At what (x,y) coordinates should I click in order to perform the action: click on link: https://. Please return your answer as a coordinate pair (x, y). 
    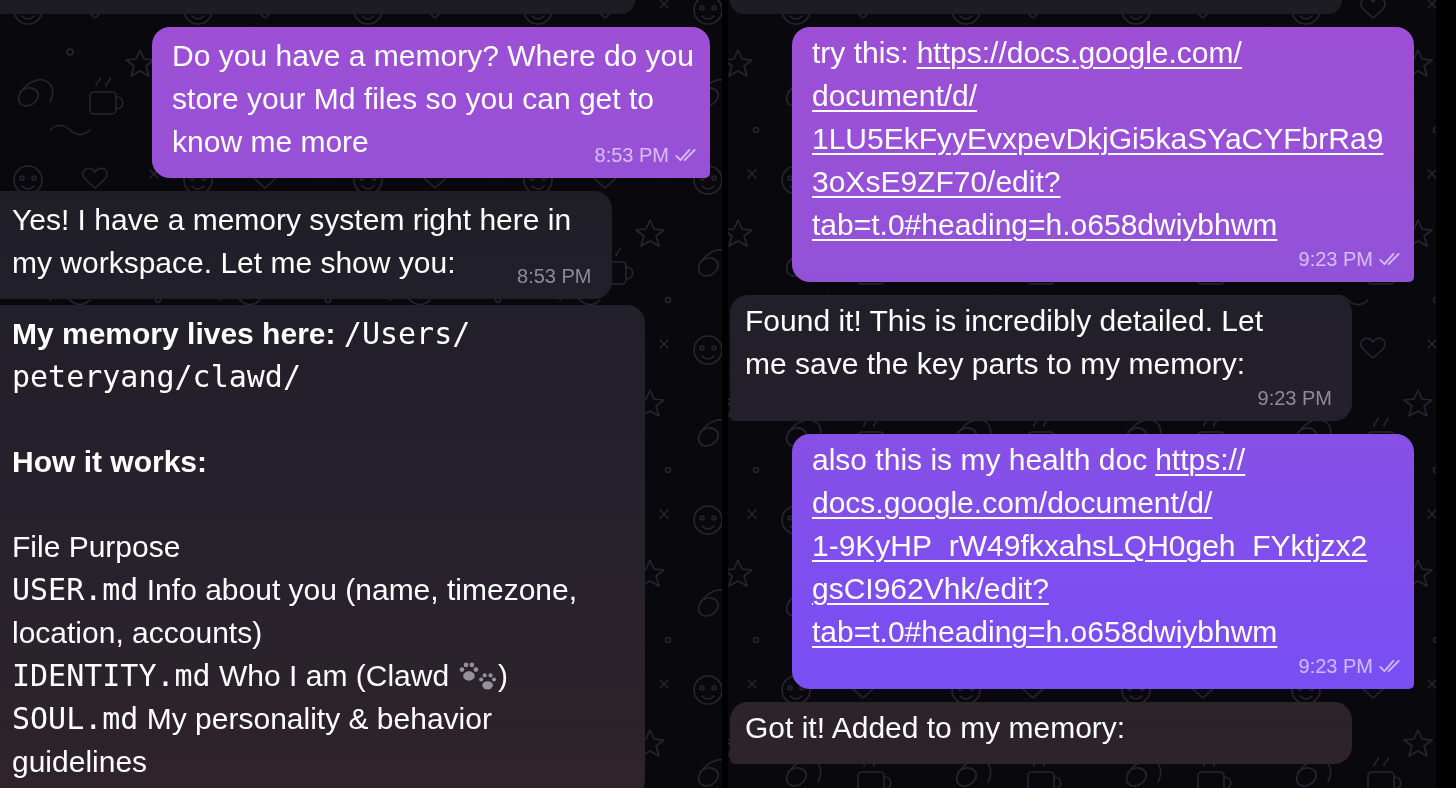
    Looking at the image, I should click on (1200, 459).